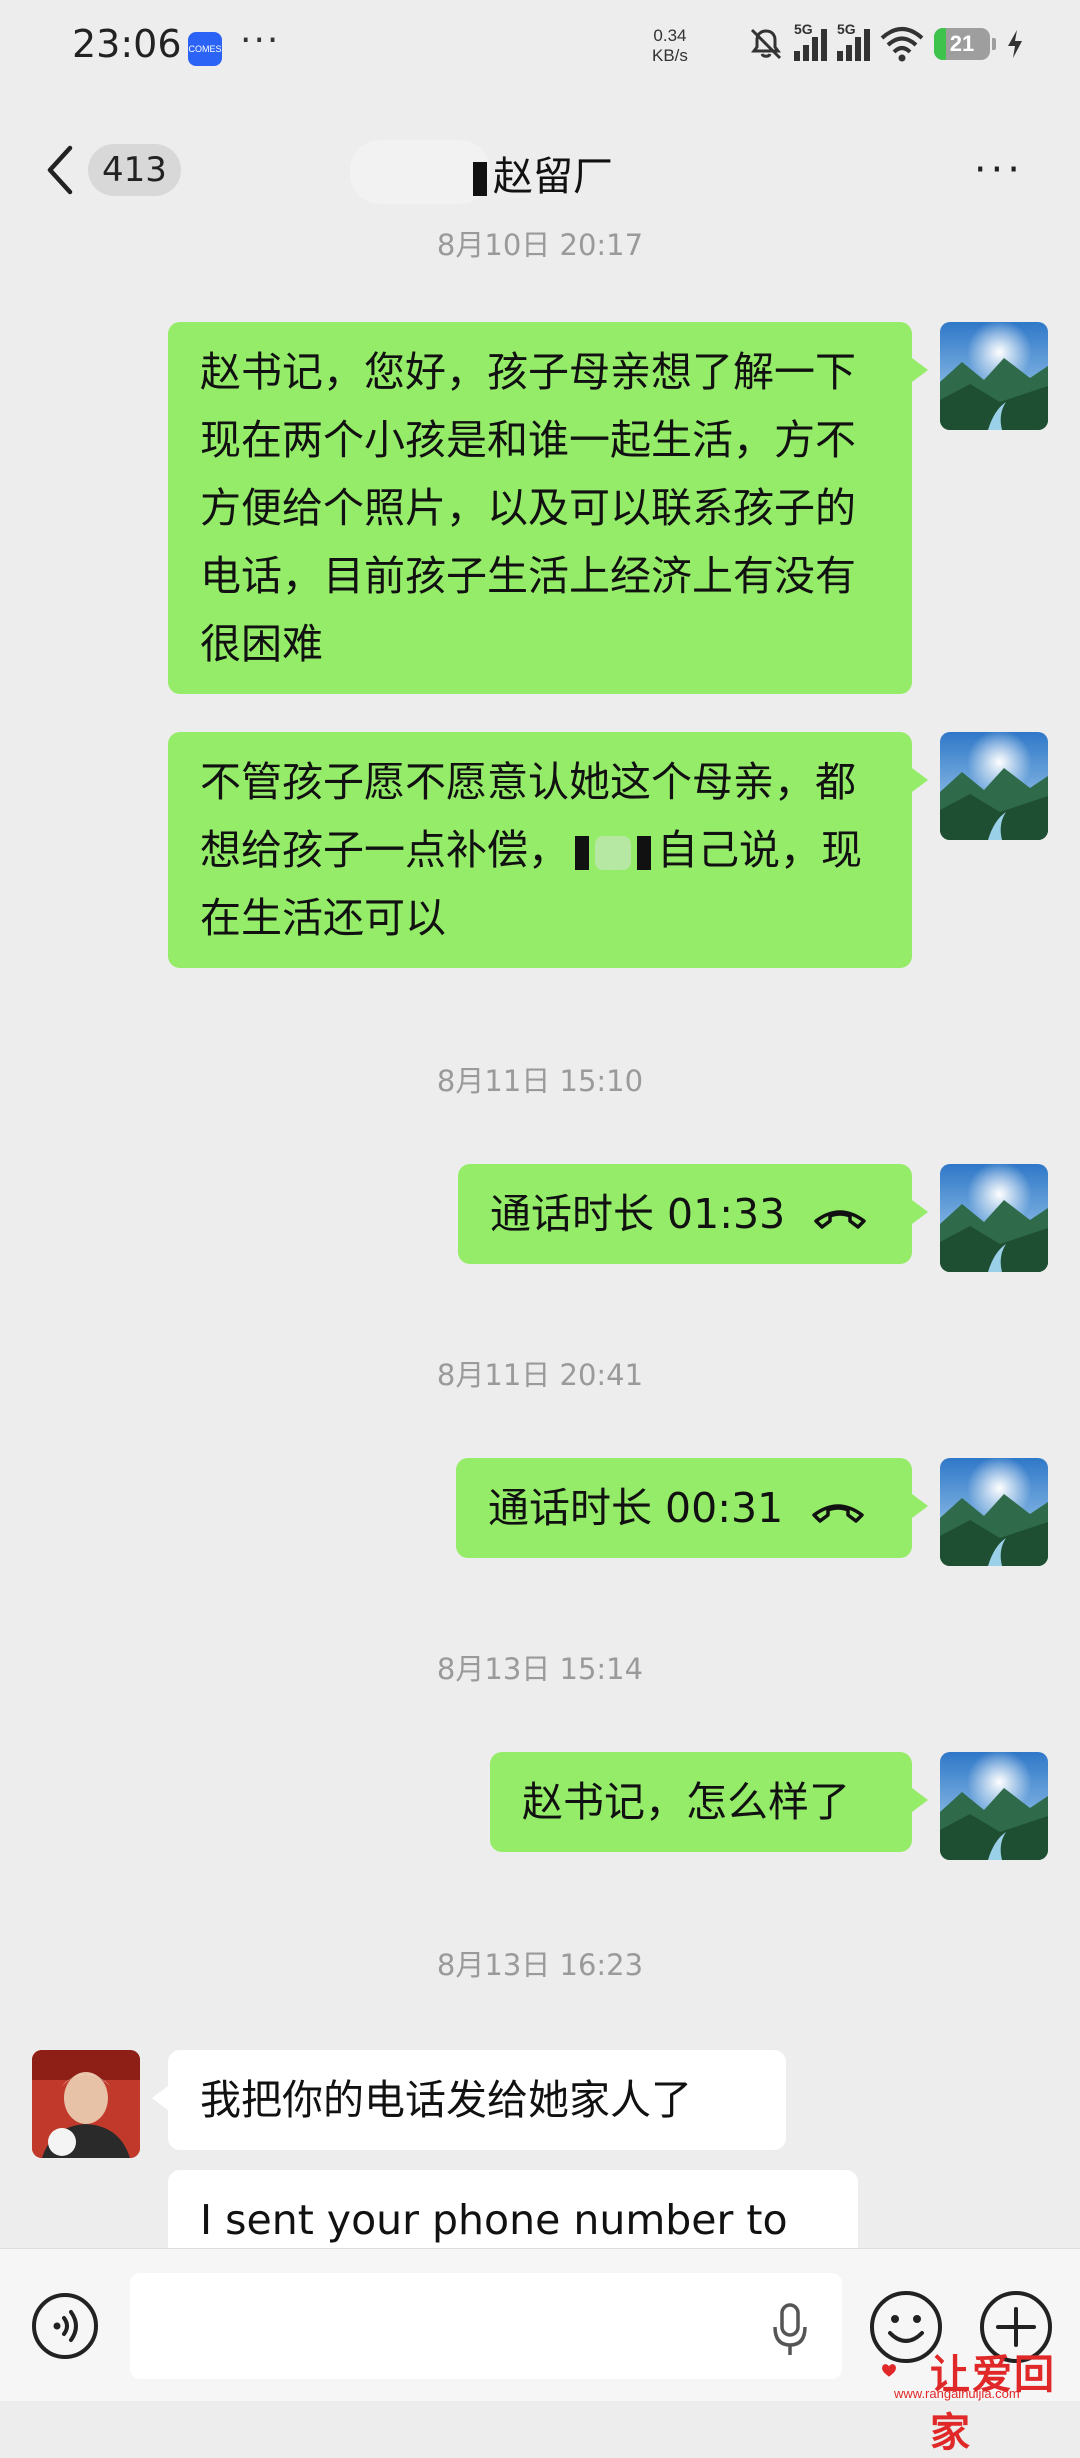 Image resolution: width=1080 pixels, height=2458 pixels. What do you see at coordinates (553, 177) in the screenshot?
I see `chat-title-text: 赵留厂` at bounding box center [553, 177].